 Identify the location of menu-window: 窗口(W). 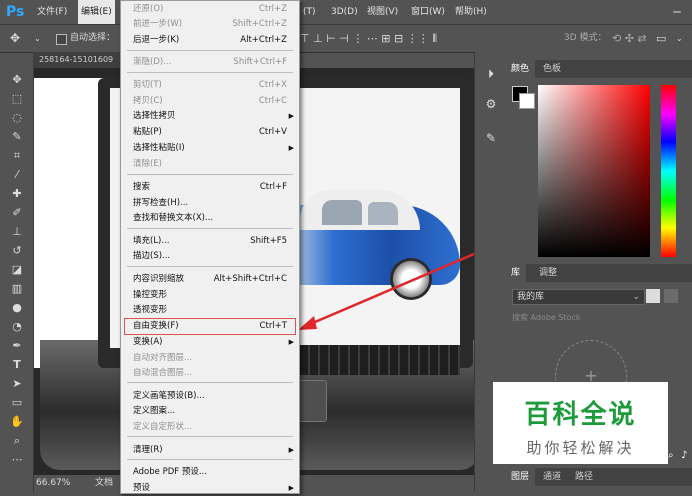
(428, 12).